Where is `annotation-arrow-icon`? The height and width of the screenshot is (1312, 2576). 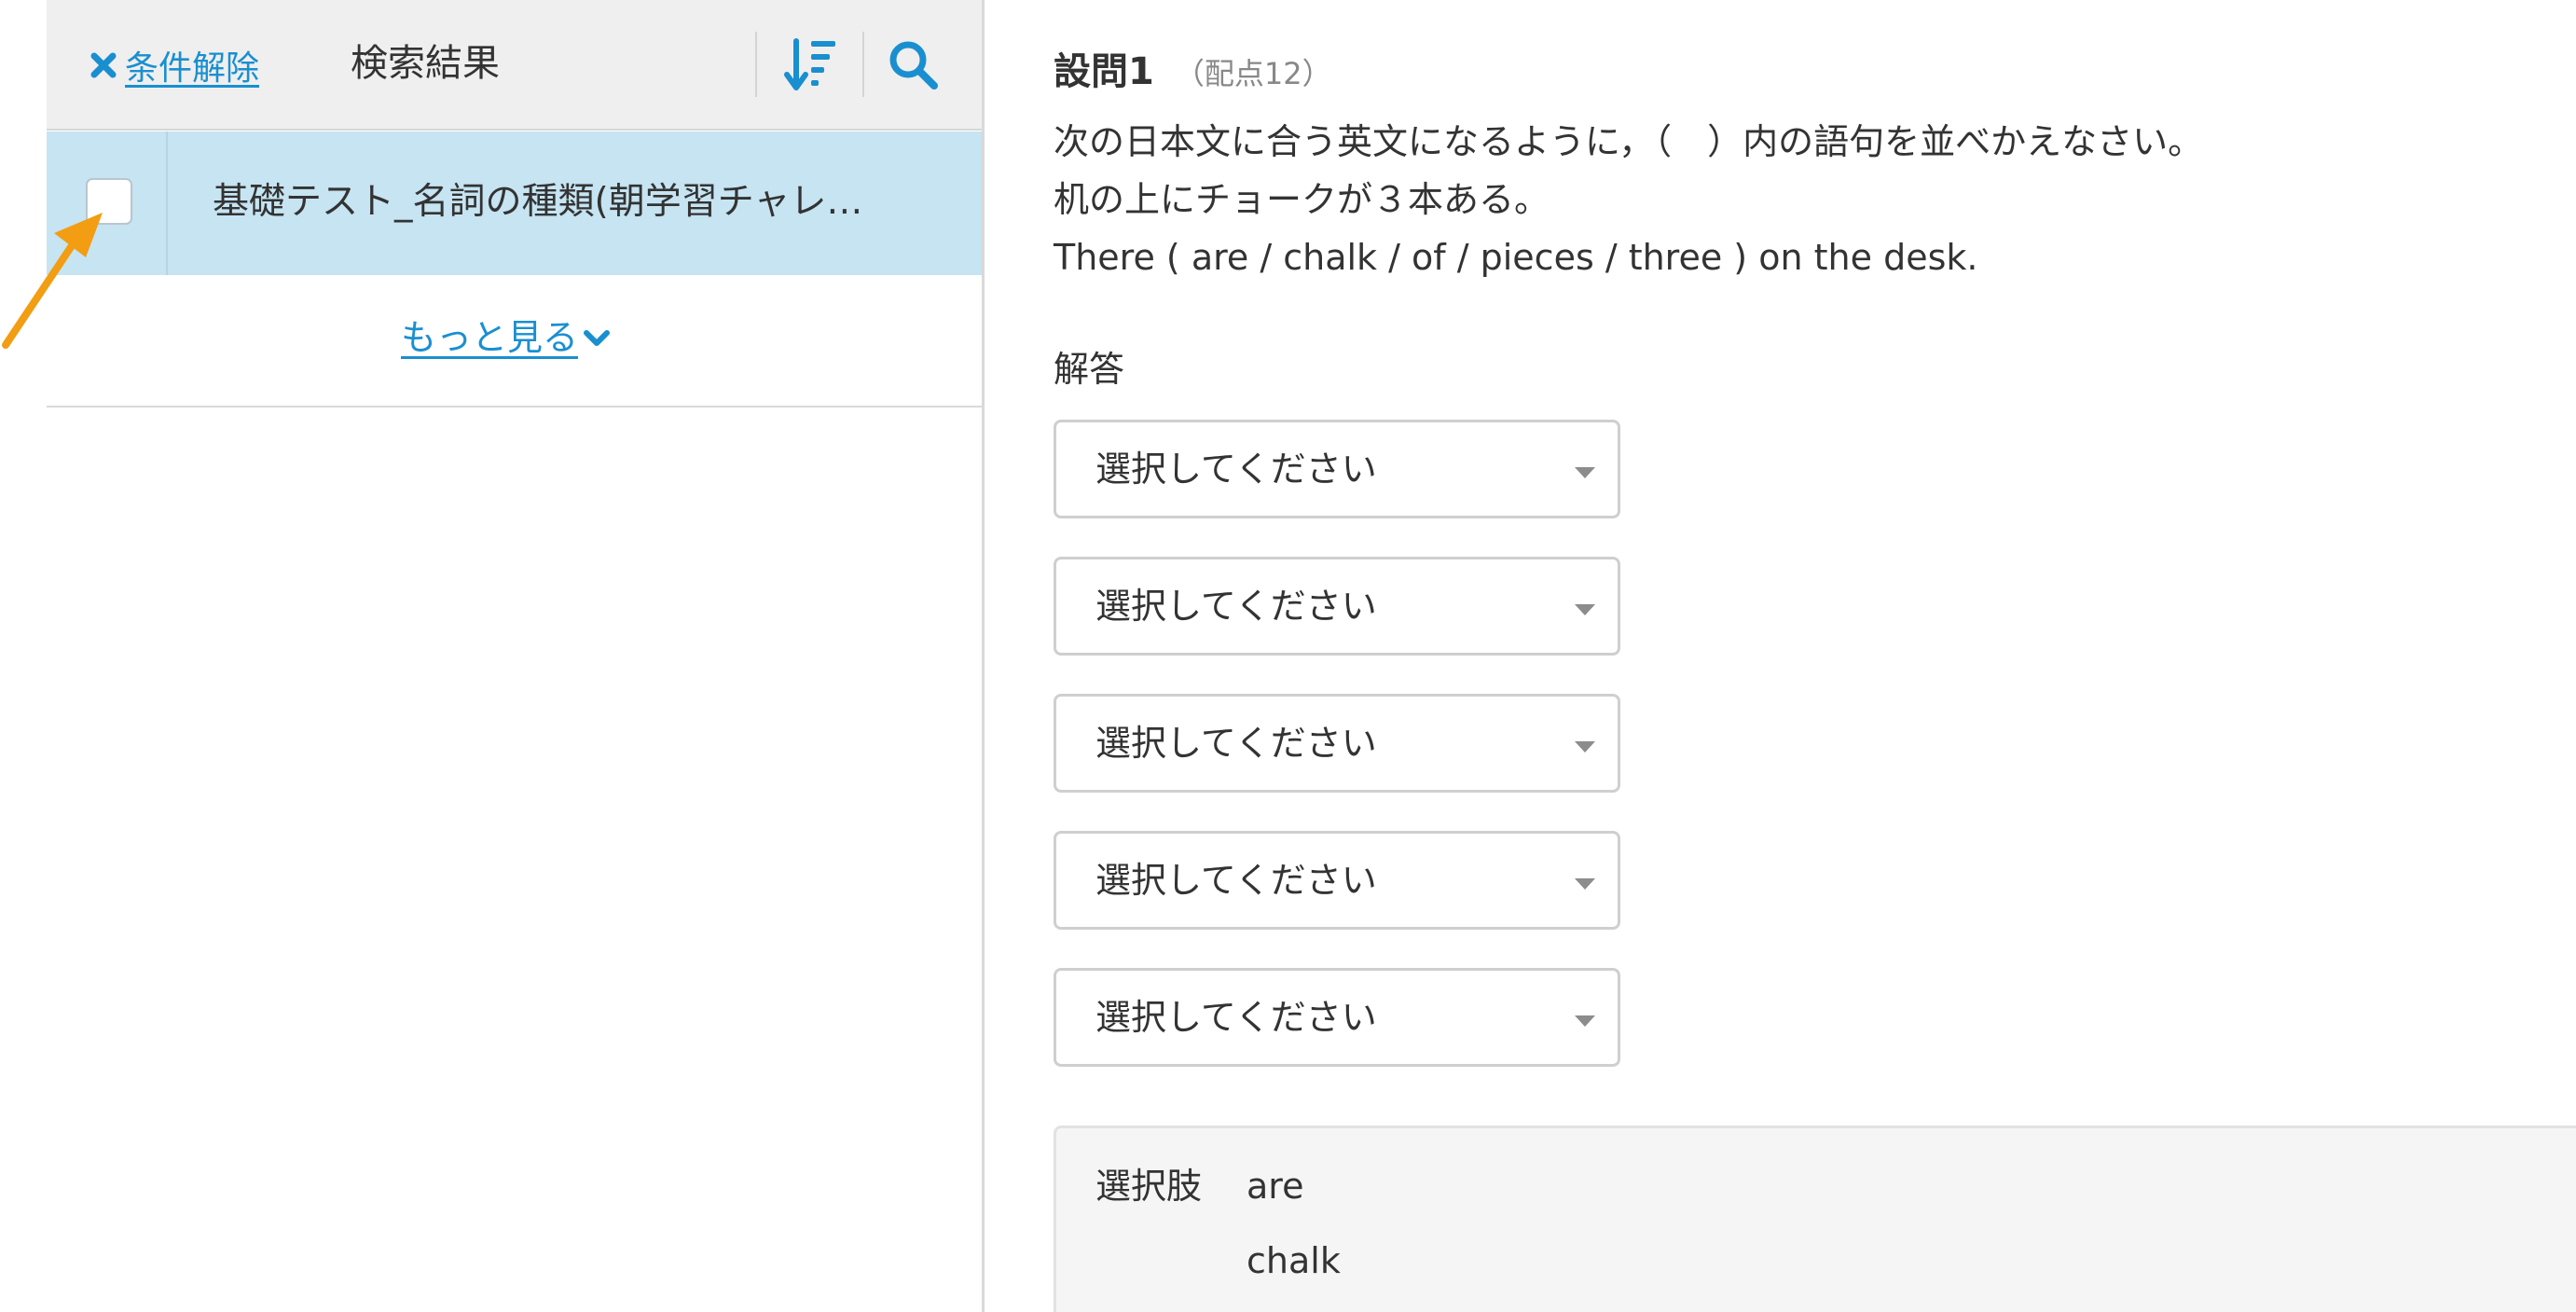
annotation-arrow-icon is located at coordinates (52, 281).